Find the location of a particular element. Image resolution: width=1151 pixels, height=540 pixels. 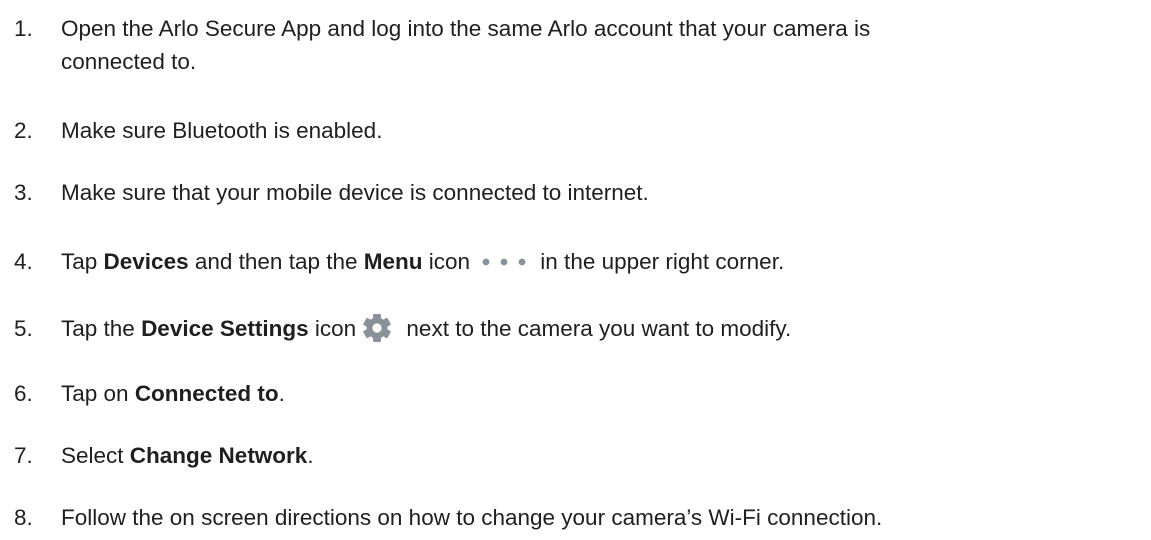

menu-label: Menu is located at coordinates (393, 261).